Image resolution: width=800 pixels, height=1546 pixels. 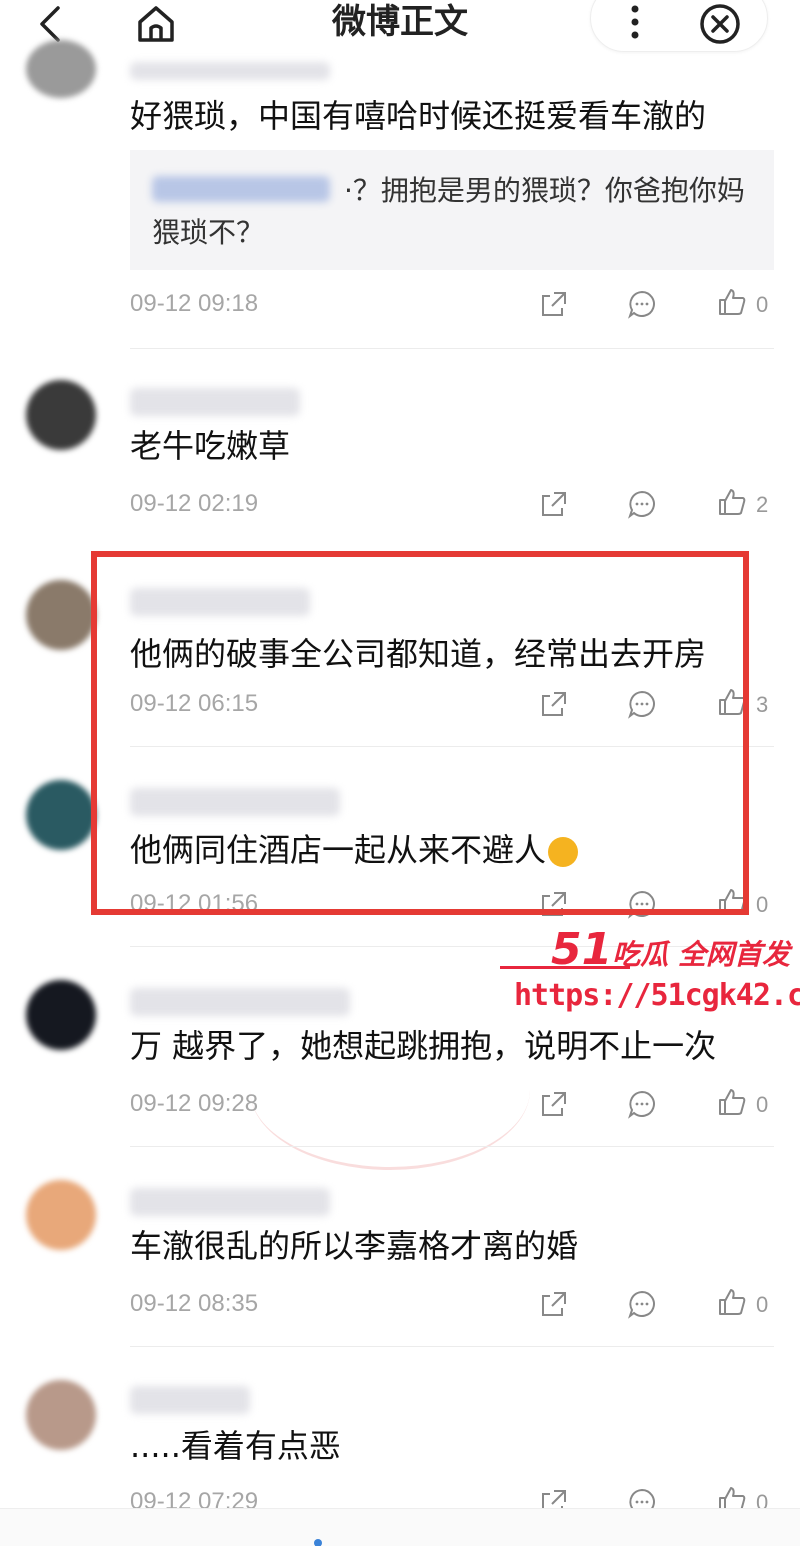 What do you see at coordinates (423, 1046) in the screenshot?
I see `comment-text: 万 越界了，她想起跳拥抱，说明不止一次` at bounding box center [423, 1046].